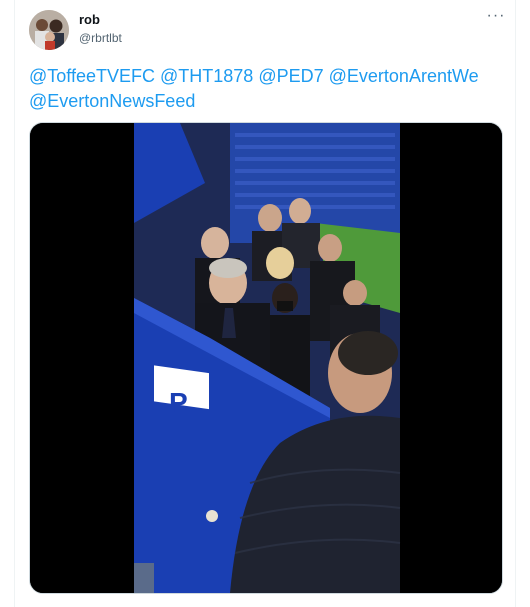 The height and width of the screenshot is (607, 530). I want to click on avatar-image, so click(49, 30).